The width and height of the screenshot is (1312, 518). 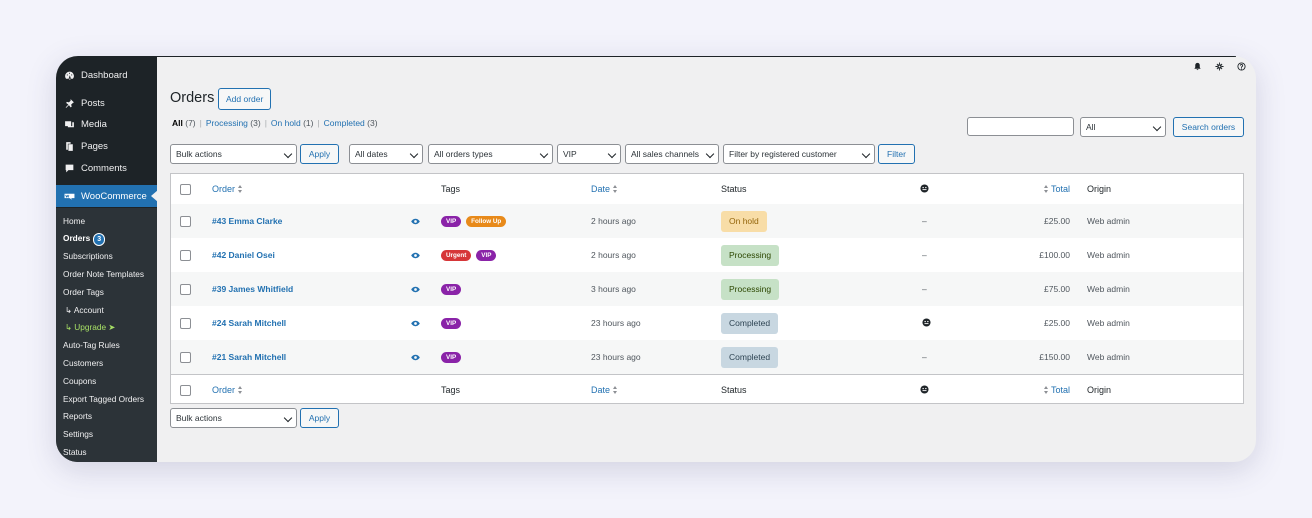 I want to click on view-on-hold: On hold, so click(x=286, y=123).